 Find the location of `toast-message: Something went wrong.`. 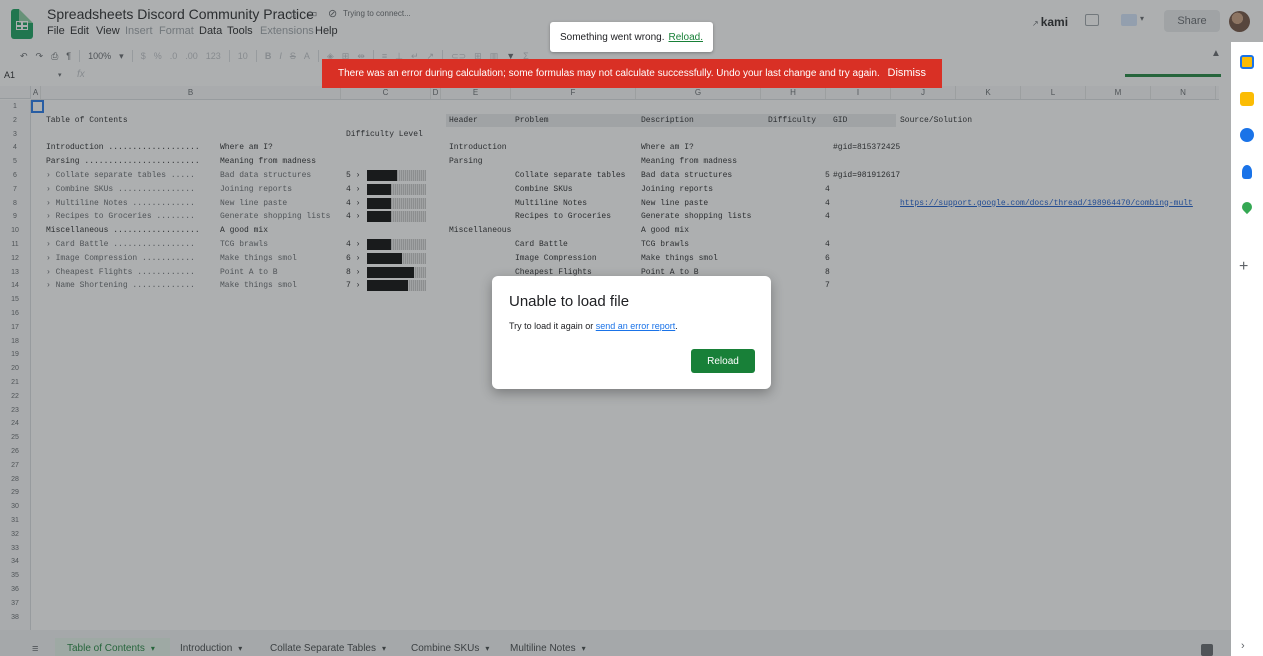

toast-message: Something went wrong. is located at coordinates (612, 37).